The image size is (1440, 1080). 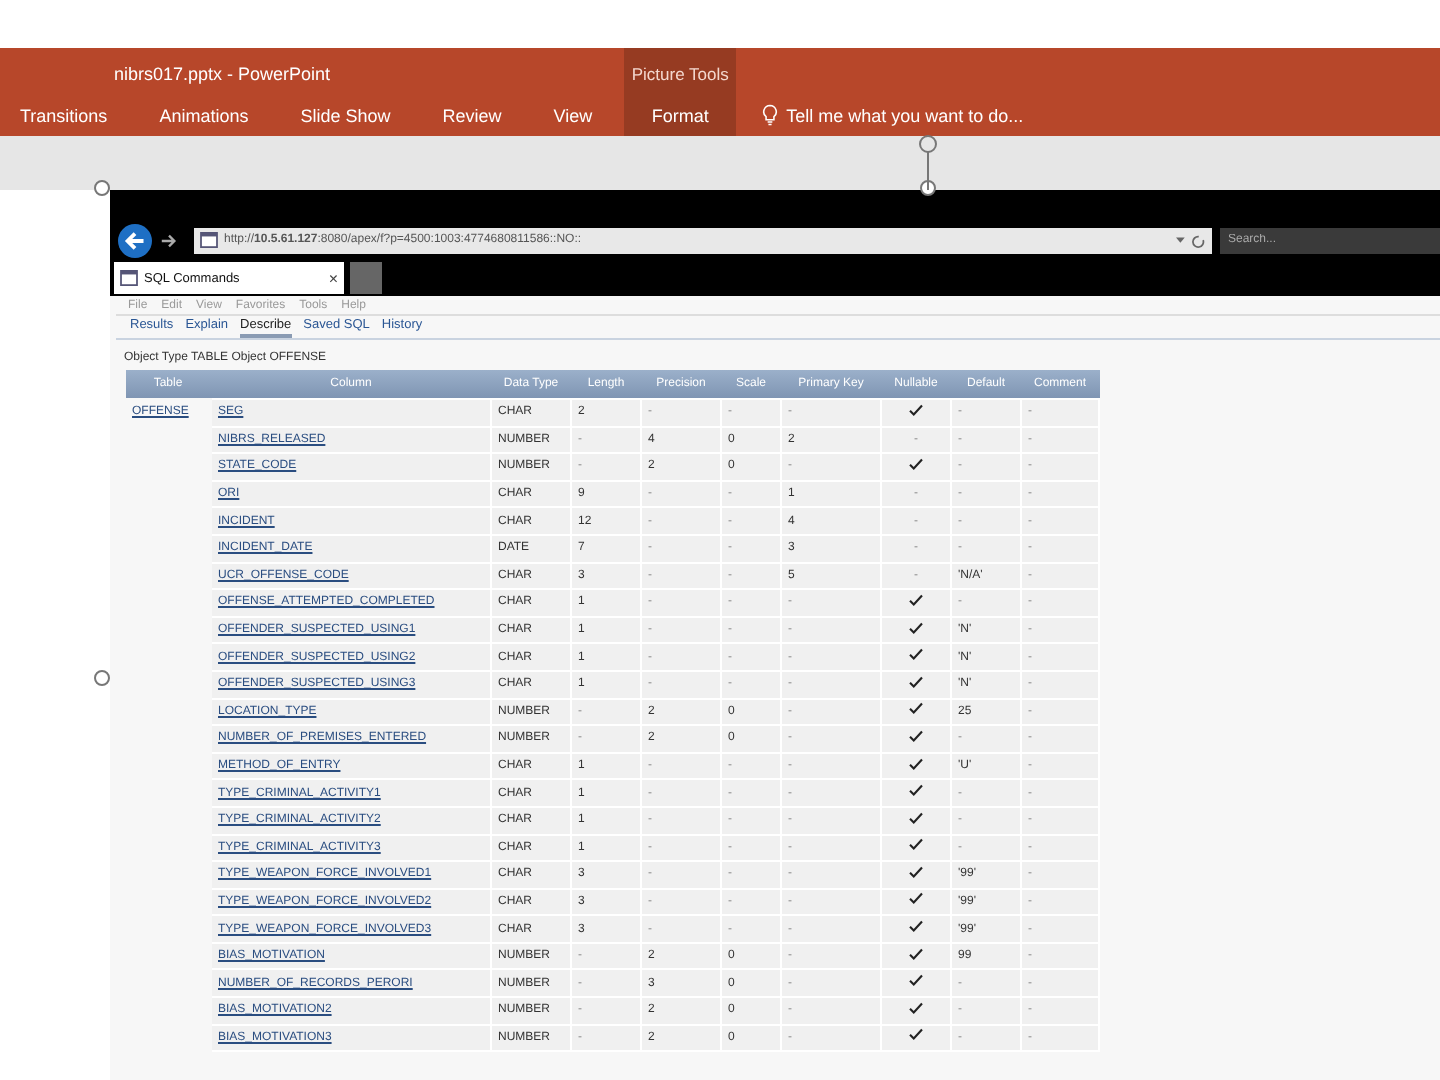 What do you see at coordinates (204, 116) in the screenshot?
I see `ribbon-tab: Animations` at bounding box center [204, 116].